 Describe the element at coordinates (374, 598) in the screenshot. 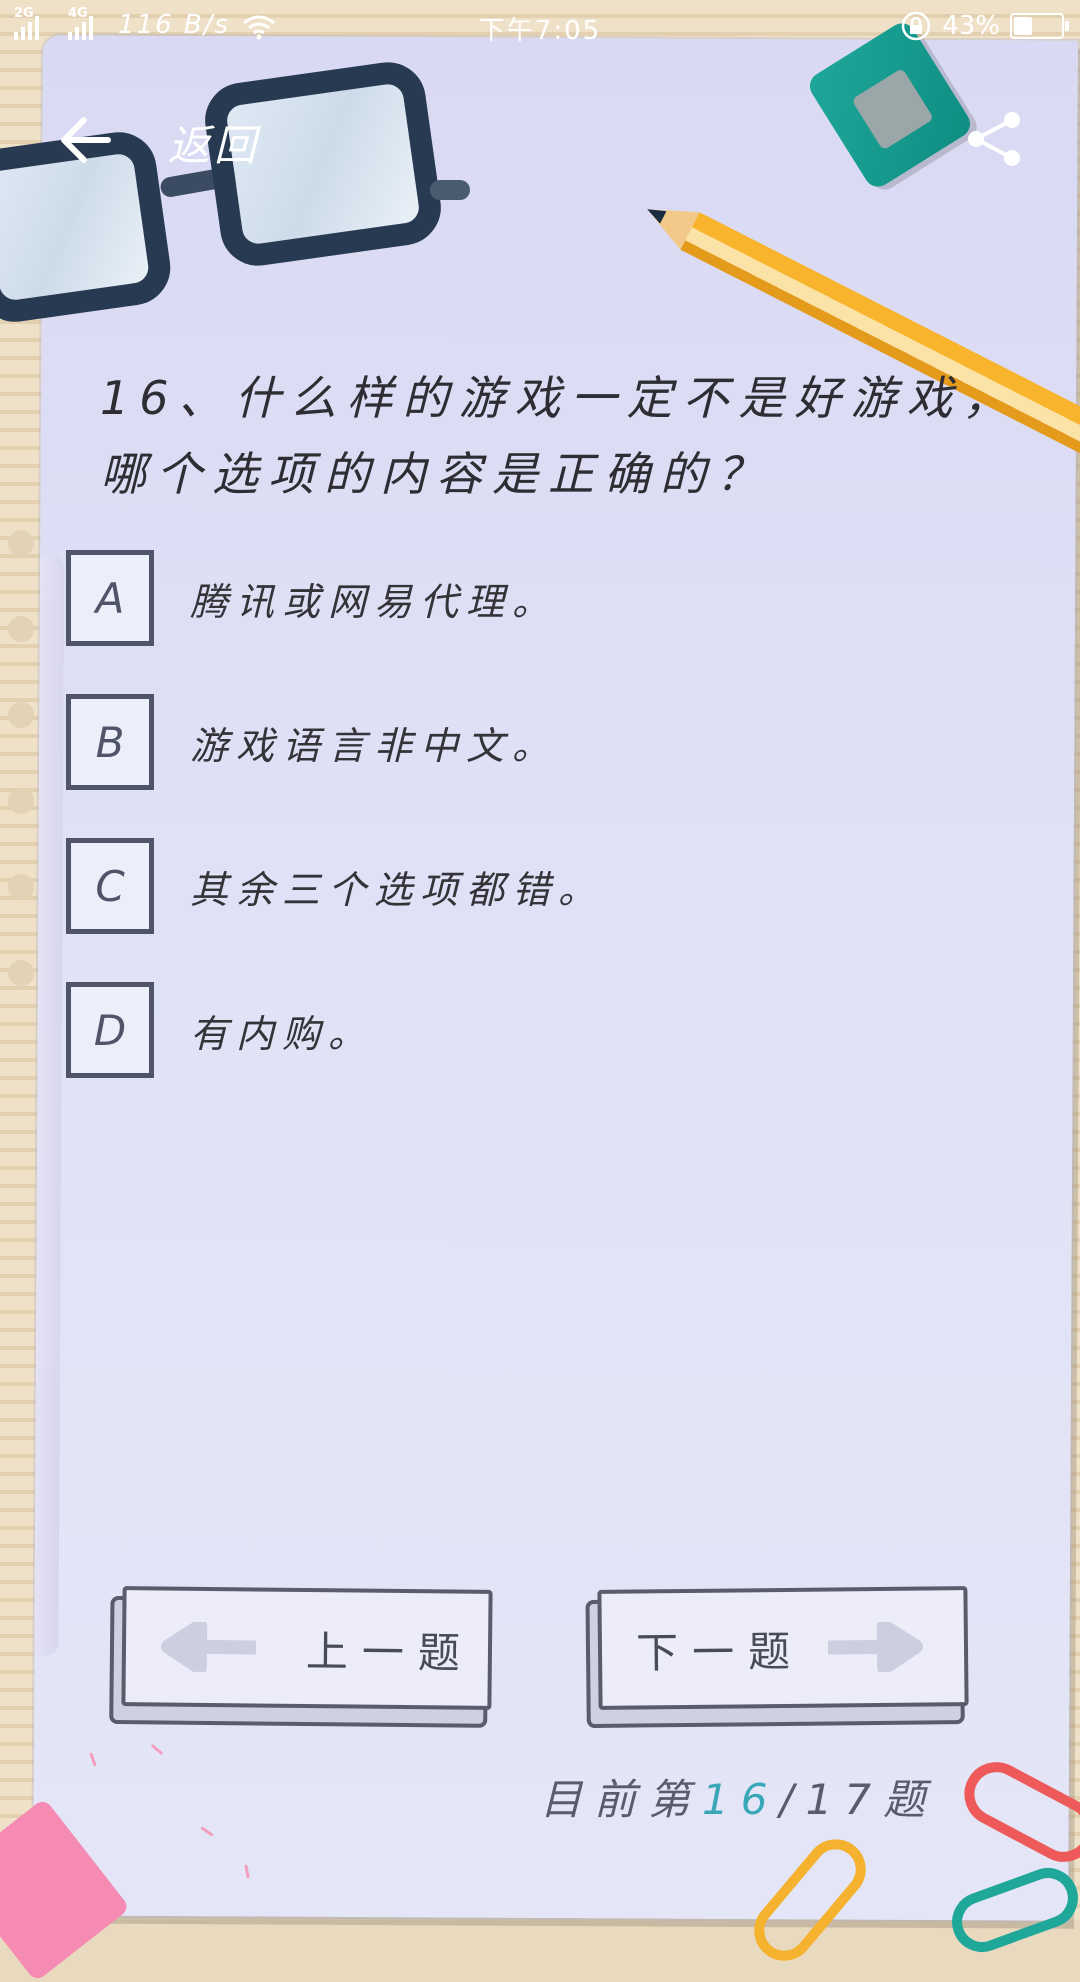

I see `option-text: 腾讯或网易代理。` at that location.